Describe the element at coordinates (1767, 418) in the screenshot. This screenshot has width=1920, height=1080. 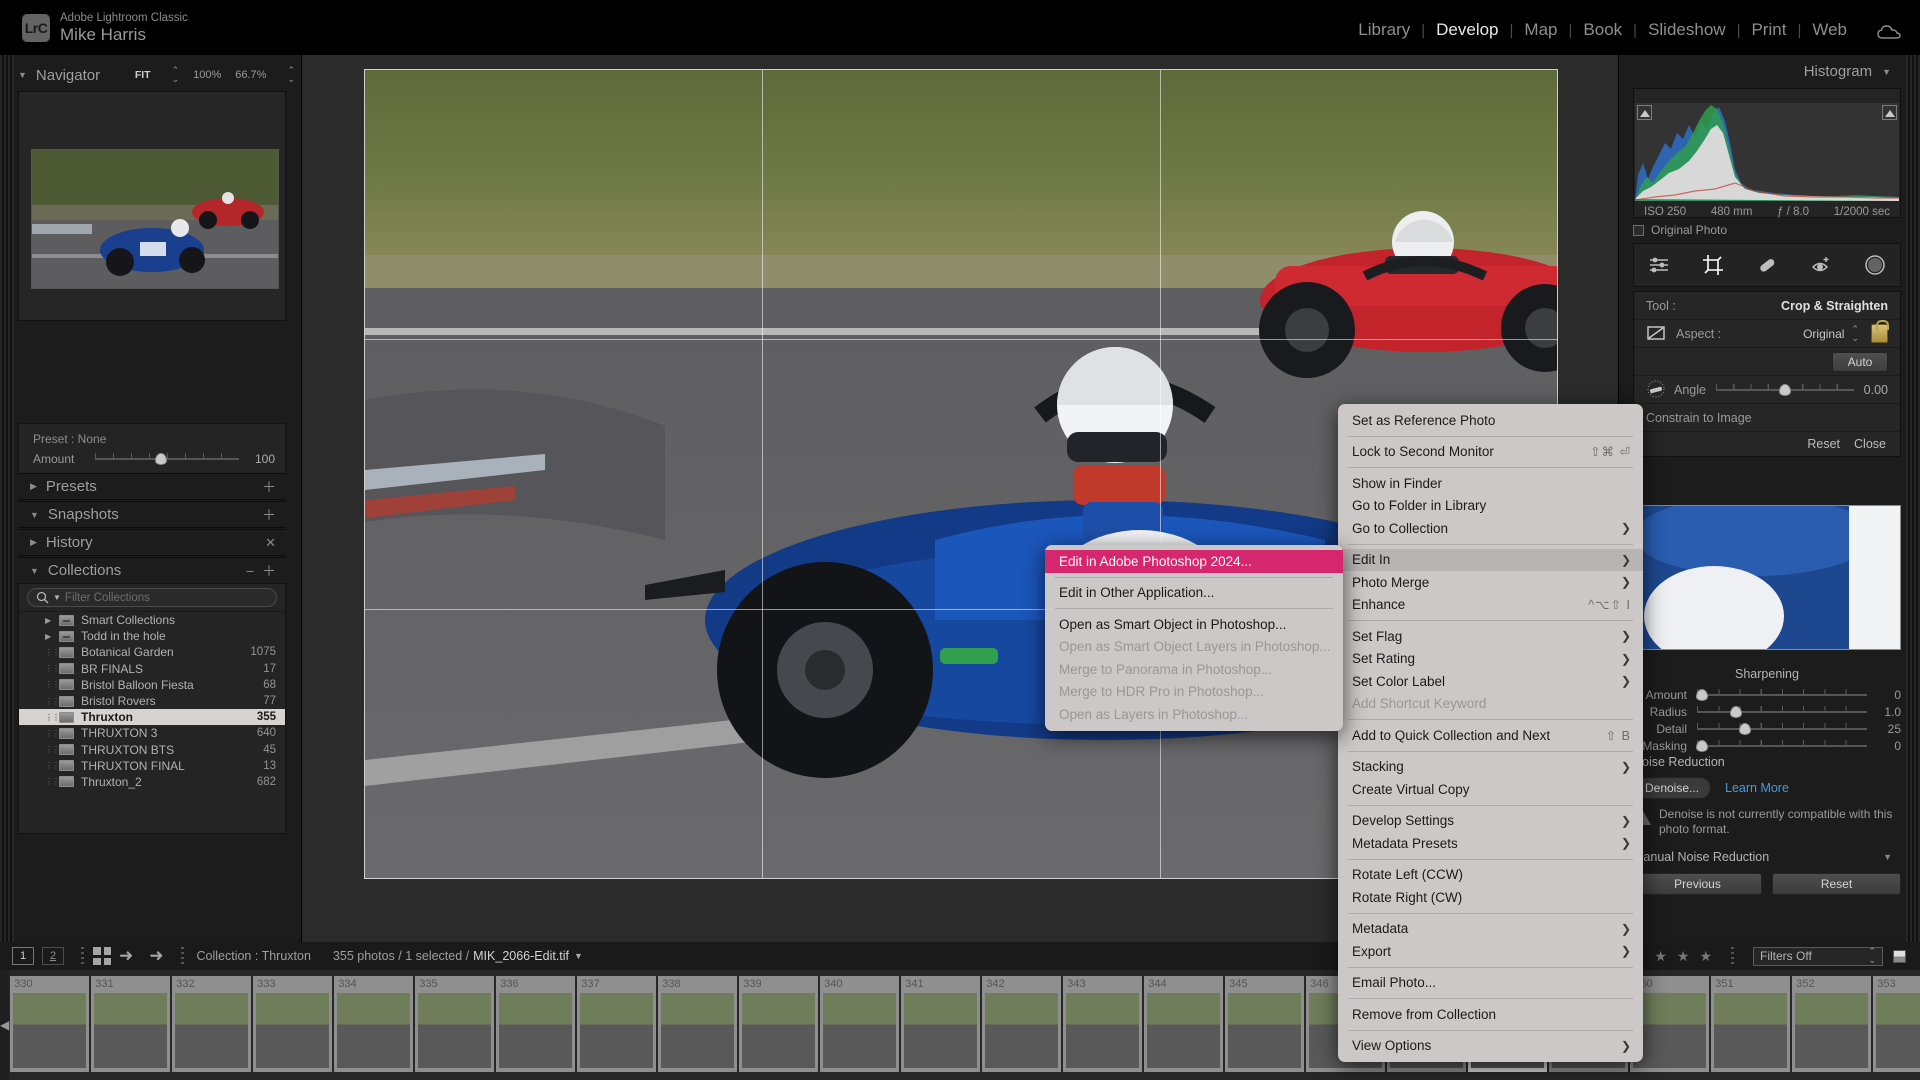
I see `constrain-row: Constrain to Image` at that location.